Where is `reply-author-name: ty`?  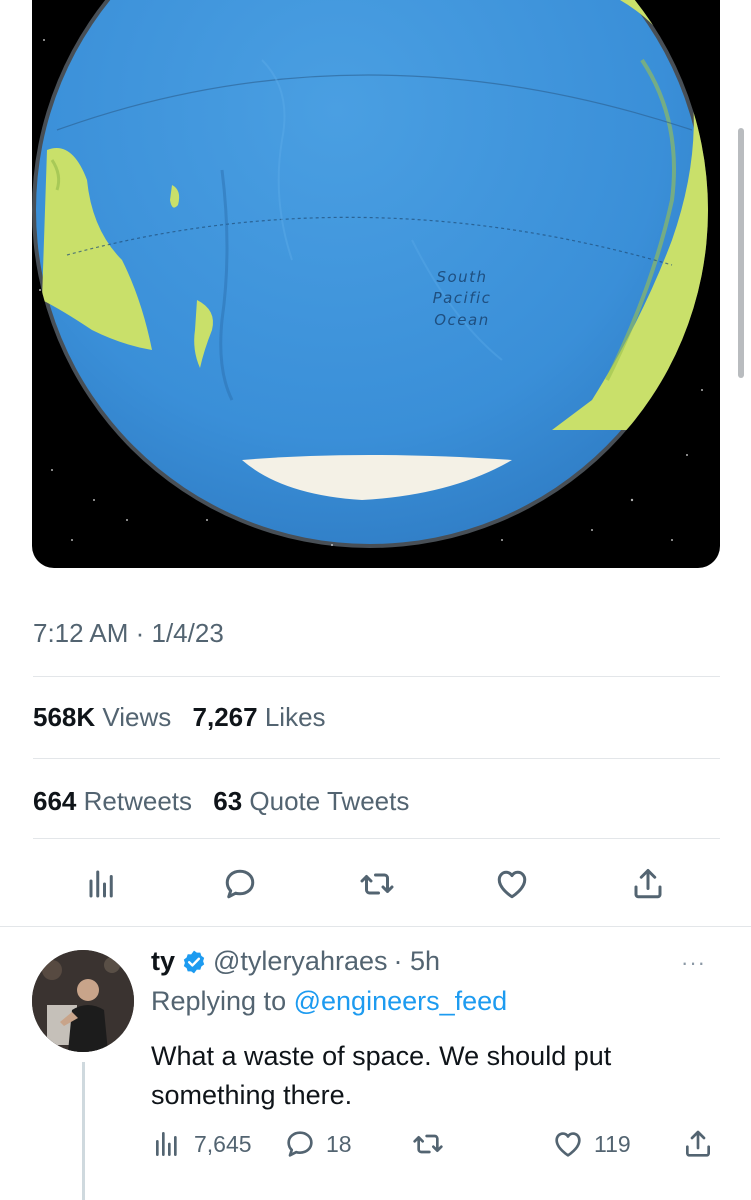
reply-author-name: ty is located at coordinates (163, 961).